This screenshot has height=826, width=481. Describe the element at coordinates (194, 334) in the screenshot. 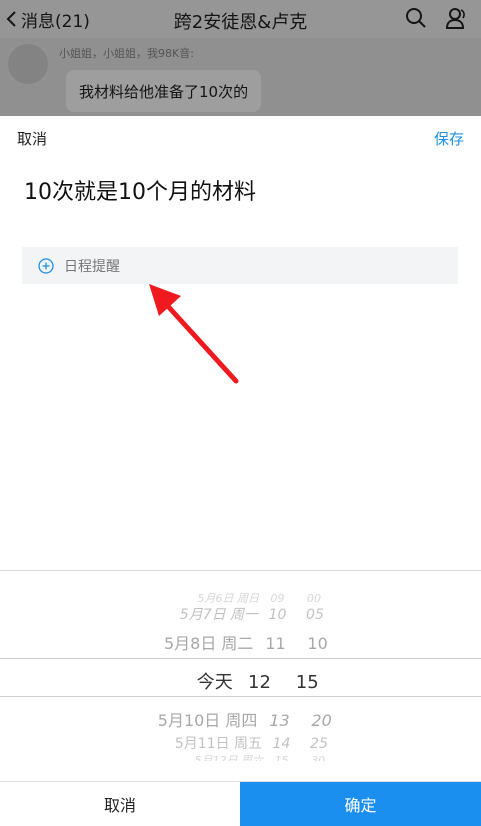

I see `red-arrow-annotation` at that location.